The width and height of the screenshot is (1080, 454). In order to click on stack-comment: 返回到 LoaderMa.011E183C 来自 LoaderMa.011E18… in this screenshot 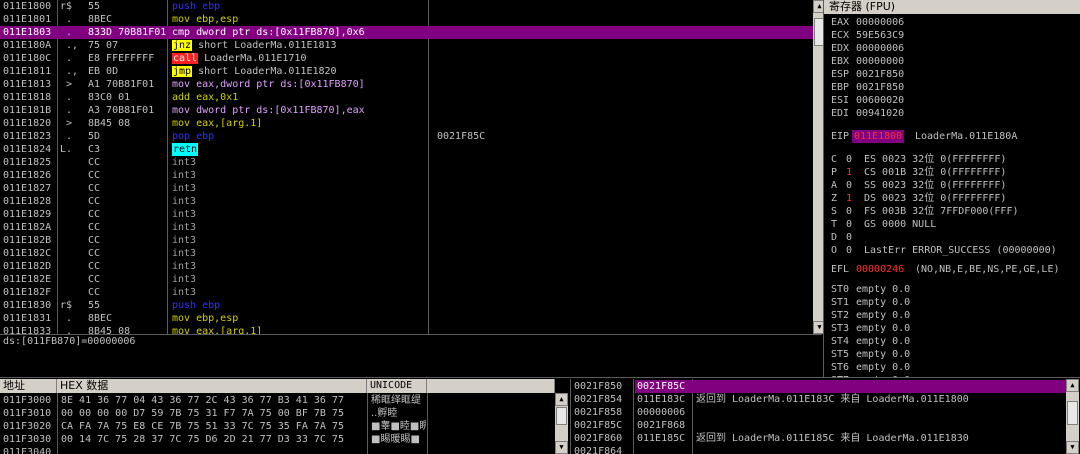, I will do `click(832, 399)`.